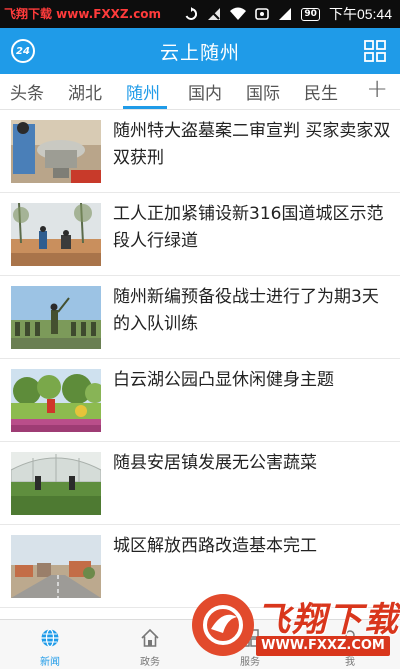 This screenshot has height=669, width=400. Describe the element at coordinates (215, 546) in the screenshot. I see `news-title: 城区解放西路改造基本完工` at that location.